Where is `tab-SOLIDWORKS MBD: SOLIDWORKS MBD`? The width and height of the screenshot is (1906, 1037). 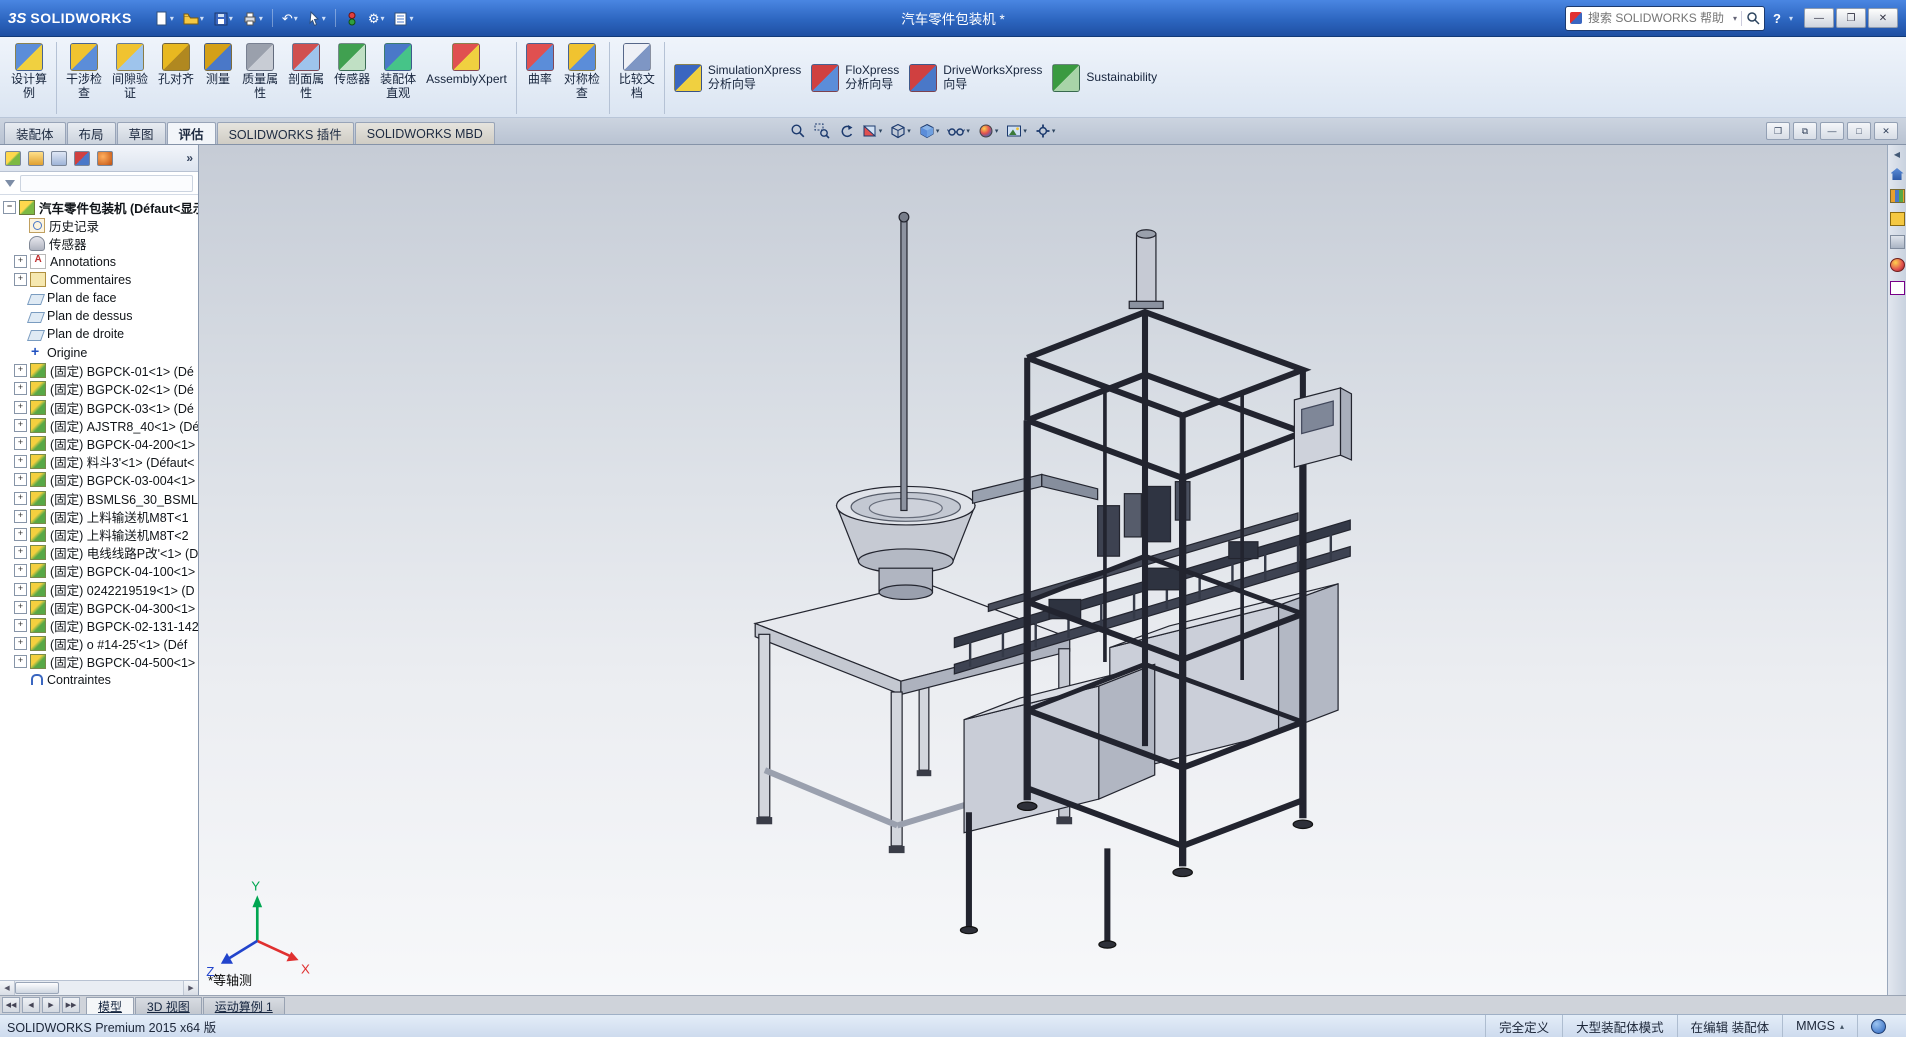
tab-SOLIDWORKS MBD: SOLIDWORKS MBD is located at coordinates (424, 133).